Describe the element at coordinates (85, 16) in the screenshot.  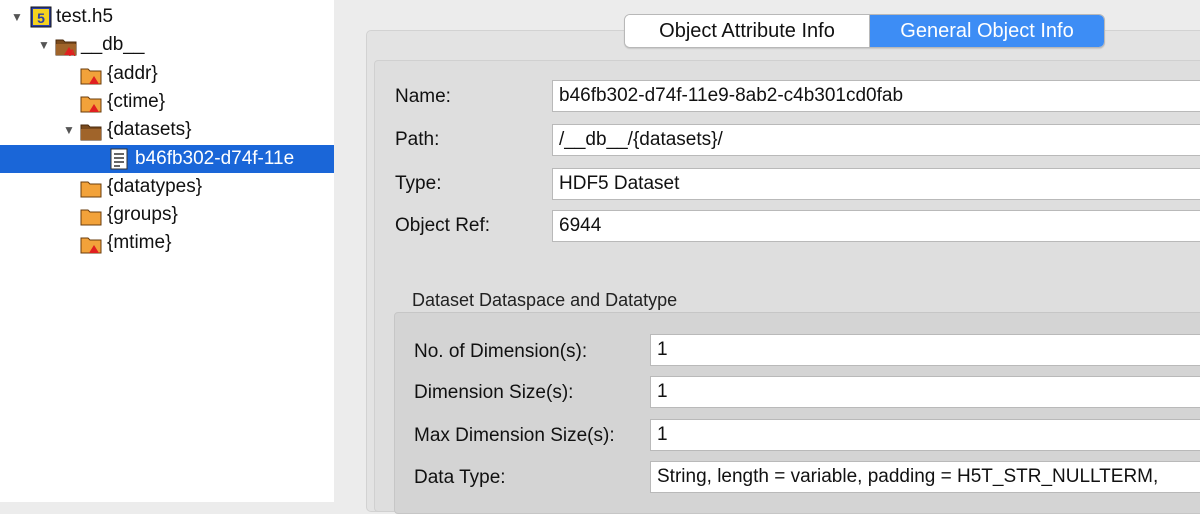
I see `tree-label-root: test.h5` at that location.